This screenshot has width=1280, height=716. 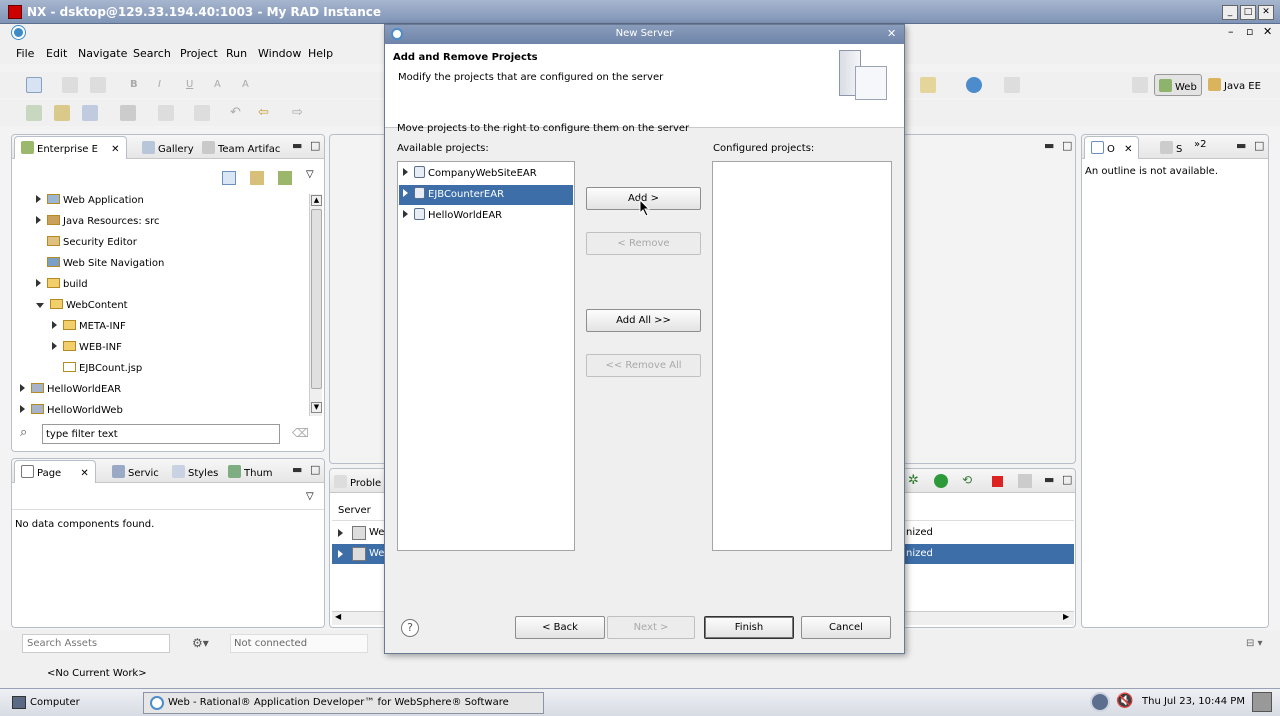 I want to click on scroll-thumb, so click(x=316, y=299).